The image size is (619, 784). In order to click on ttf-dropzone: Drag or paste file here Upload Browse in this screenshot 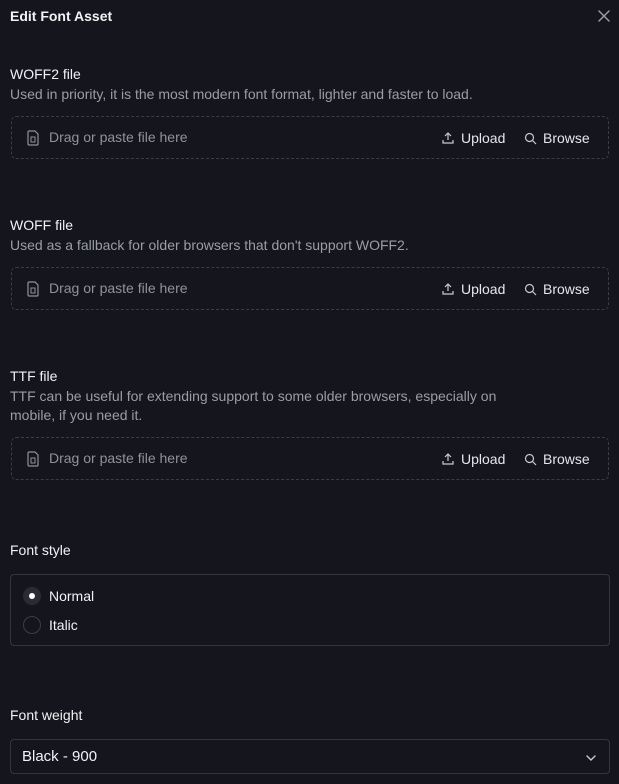, I will do `click(310, 458)`.